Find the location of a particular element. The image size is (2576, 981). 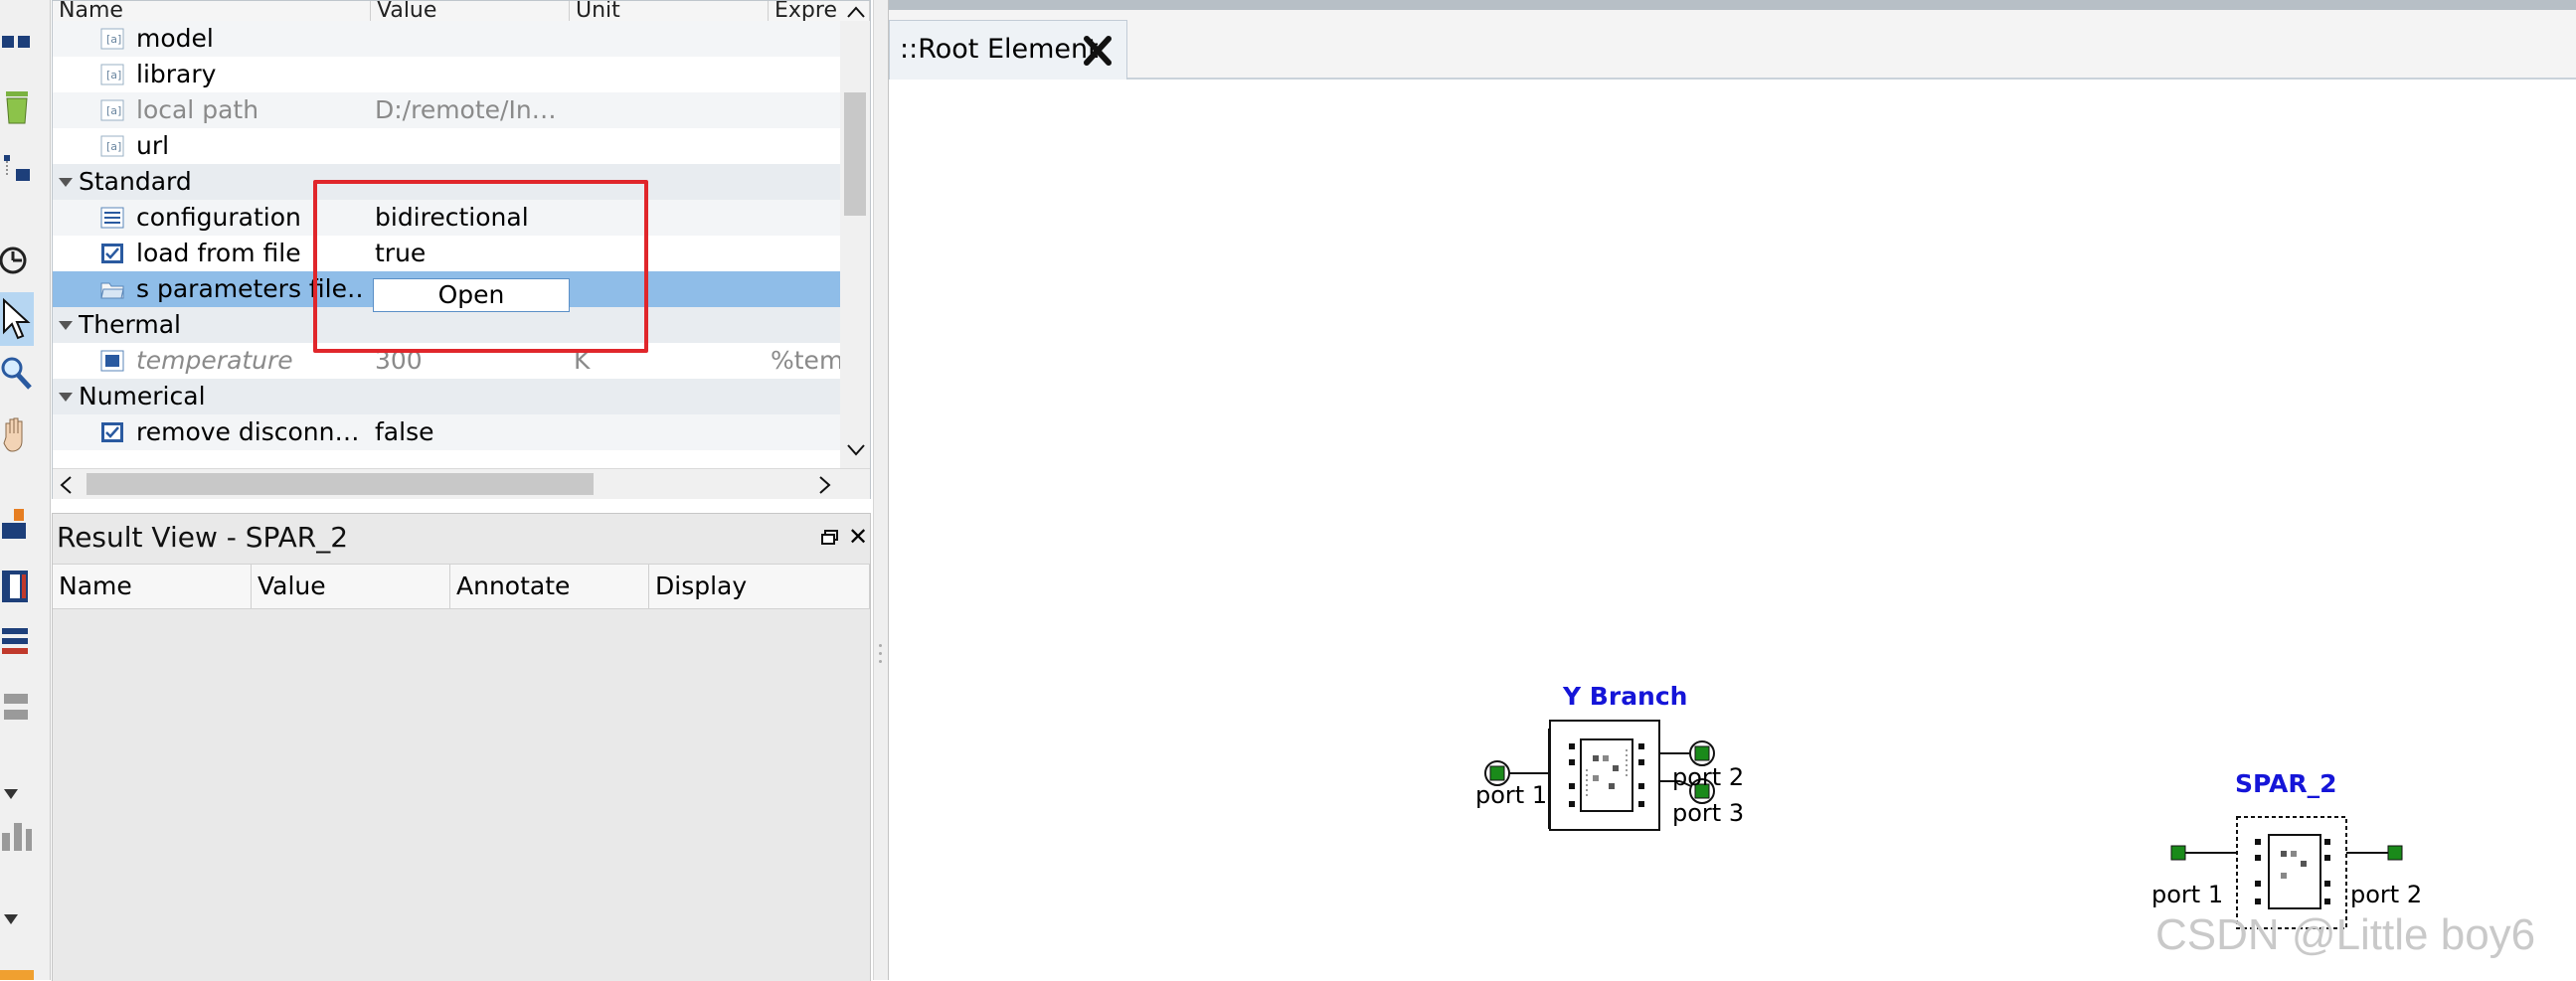

property-row: [a] url is located at coordinates (446, 146).